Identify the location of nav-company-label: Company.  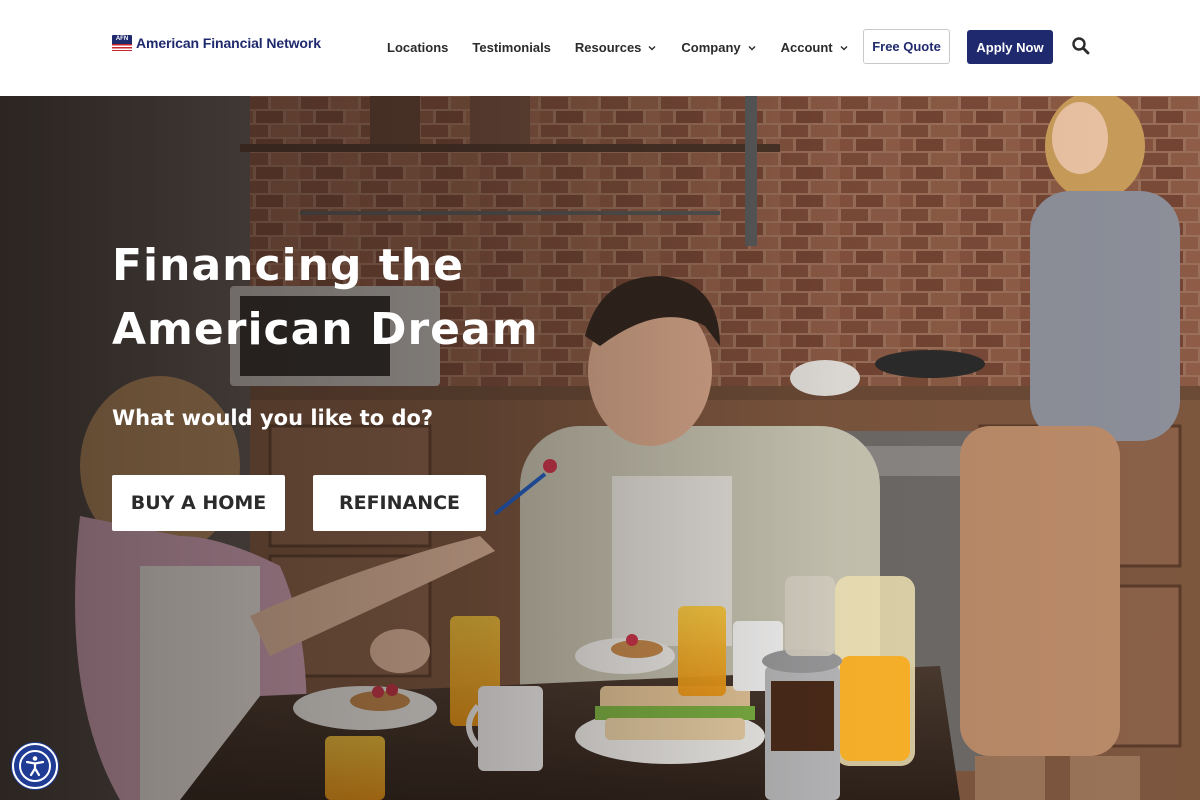
(711, 47).